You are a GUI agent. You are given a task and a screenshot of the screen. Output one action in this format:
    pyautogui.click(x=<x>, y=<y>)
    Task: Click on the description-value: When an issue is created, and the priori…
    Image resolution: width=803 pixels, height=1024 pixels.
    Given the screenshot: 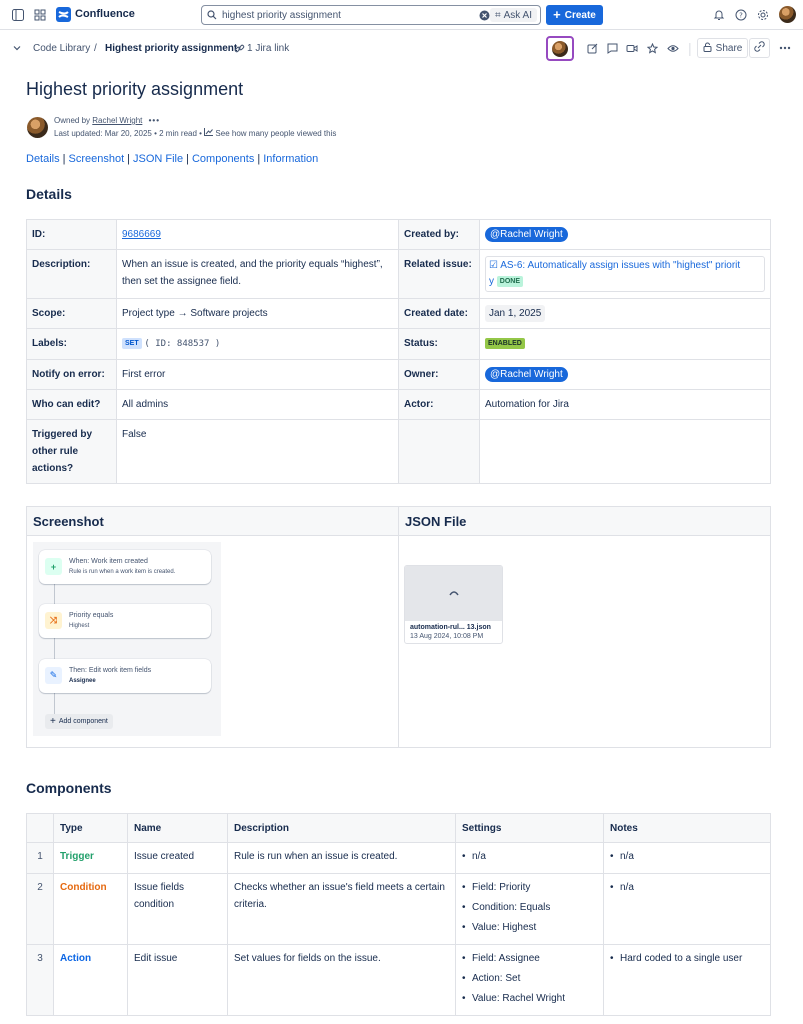 What is the action you would take?
    pyautogui.click(x=257, y=274)
    